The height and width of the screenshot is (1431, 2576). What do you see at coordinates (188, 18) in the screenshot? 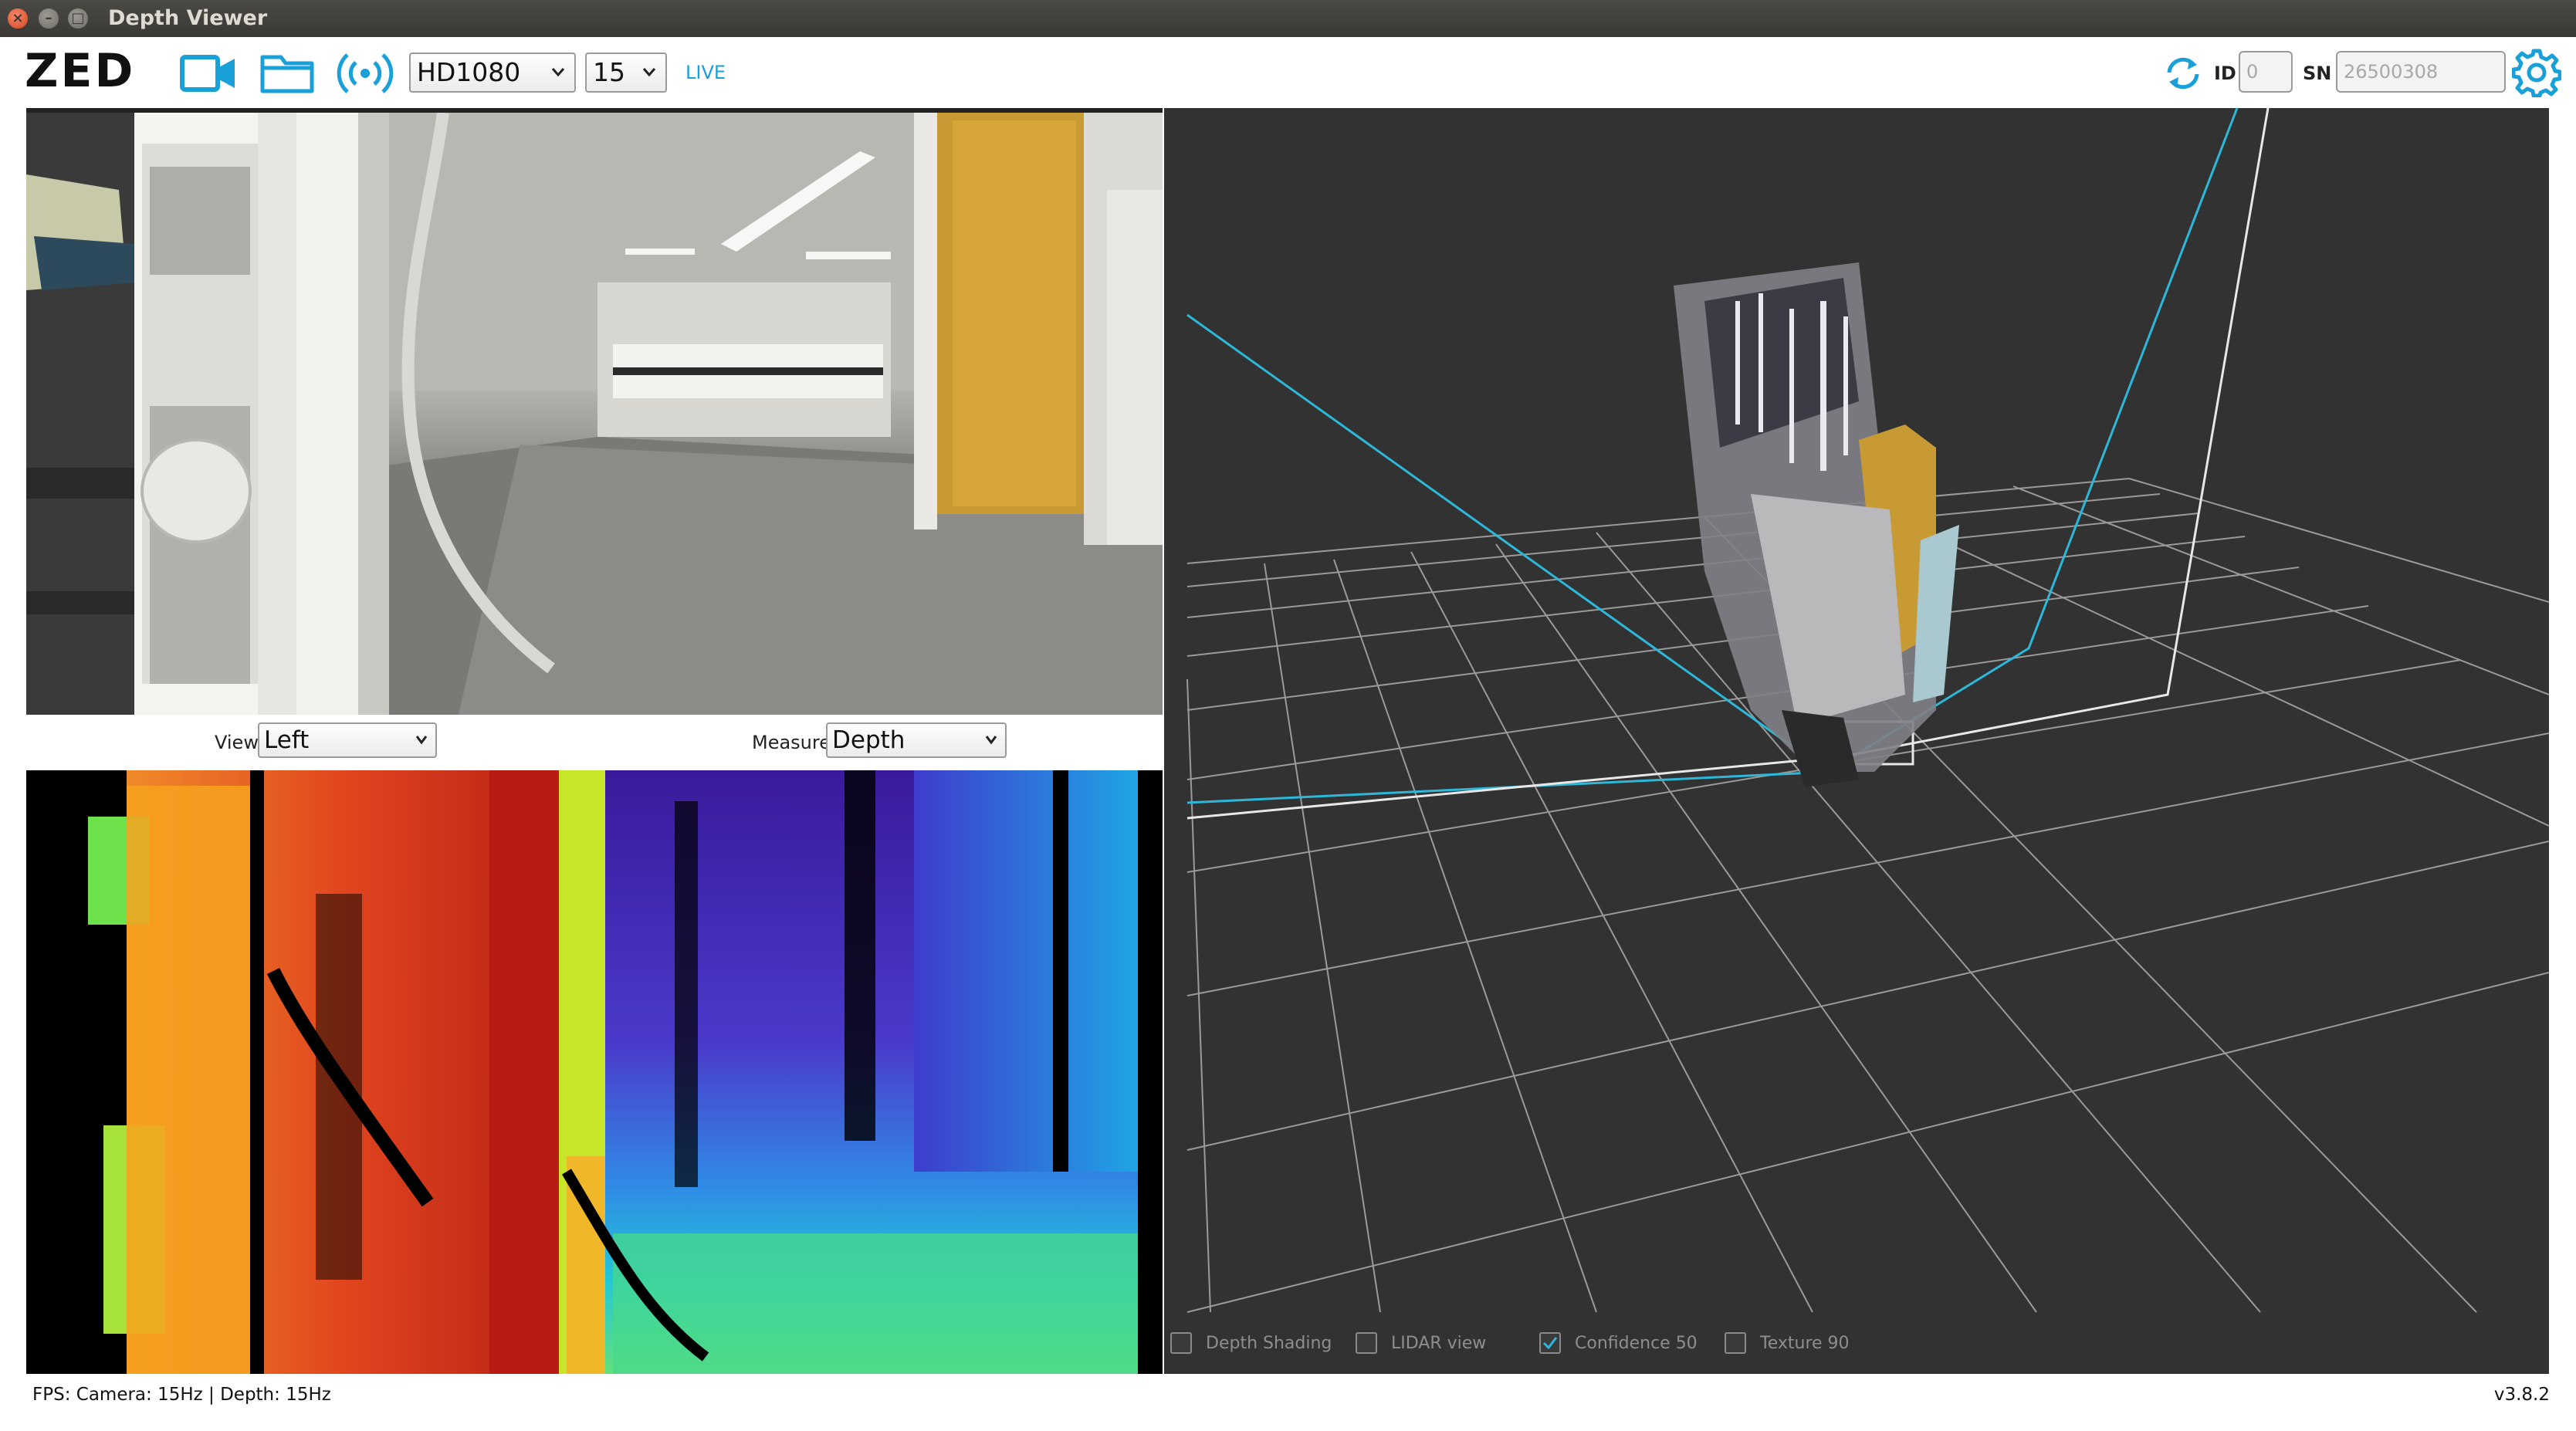
I see `window-title: Depth Viewer` at bounding box center [188, 18].